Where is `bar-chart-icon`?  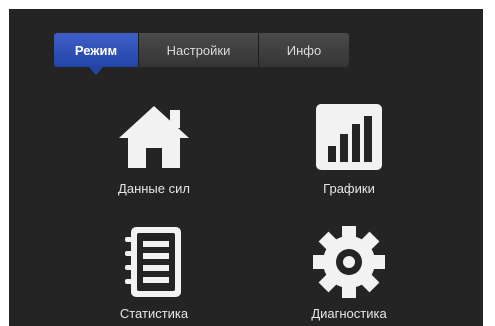 bar-chart-icon is located at coordinates (349, 137).